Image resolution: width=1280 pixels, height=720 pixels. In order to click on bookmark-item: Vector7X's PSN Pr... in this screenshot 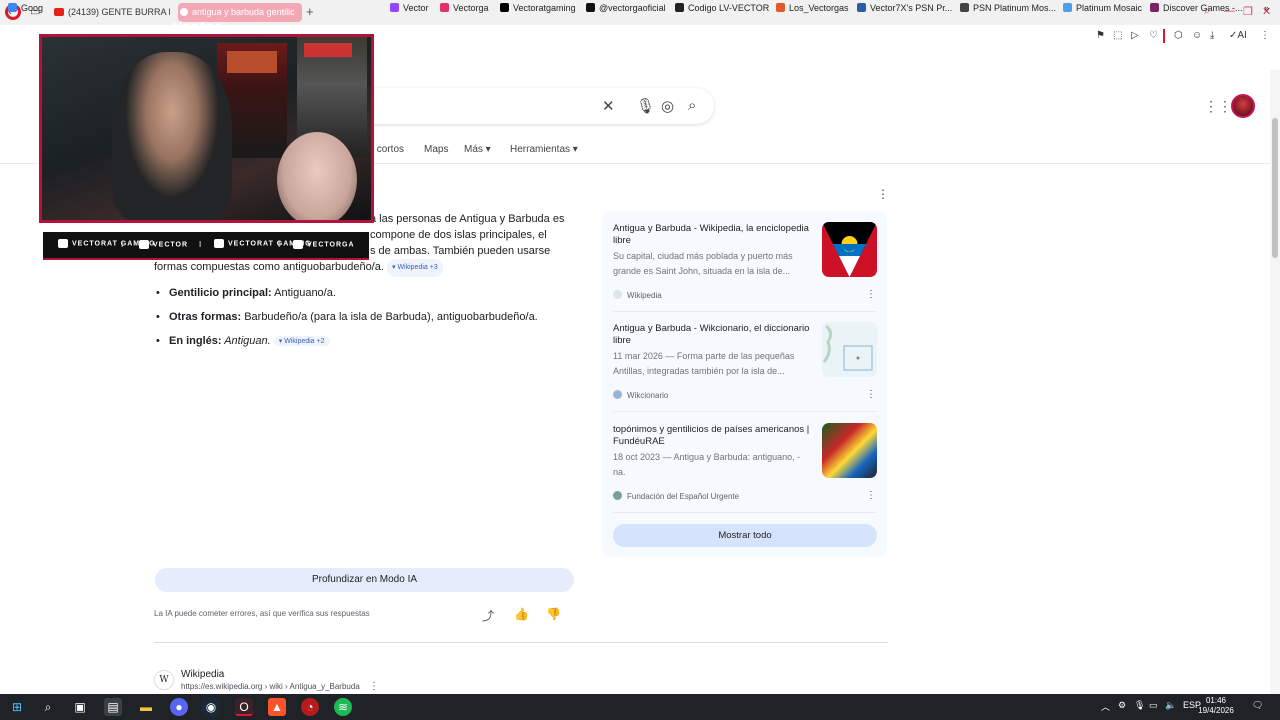, I will do `click(904, 8)`.